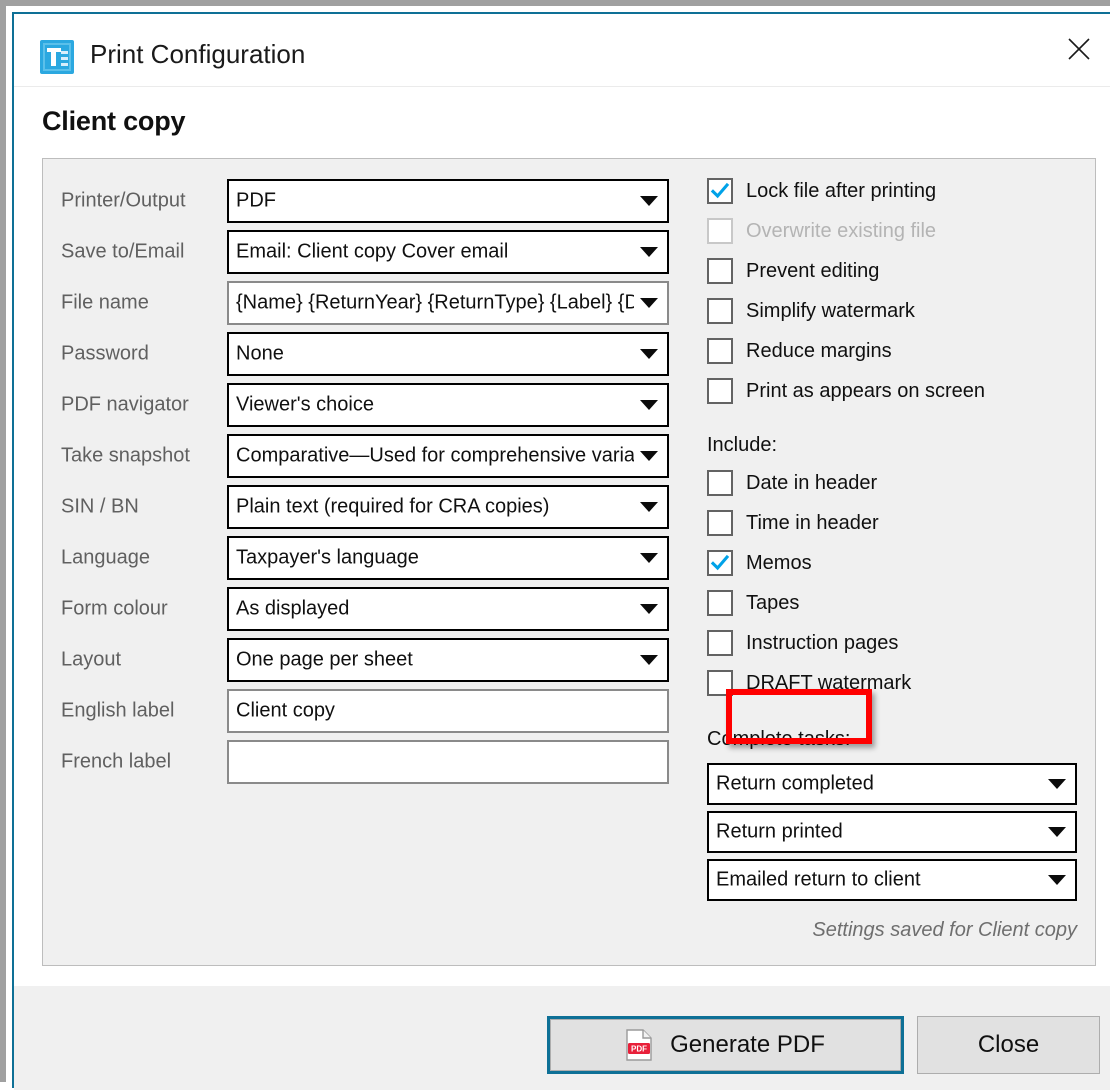  Describe the element at coordinates (894, 483) in the screenshot. I see `include-option-item: Date in header` at that location.